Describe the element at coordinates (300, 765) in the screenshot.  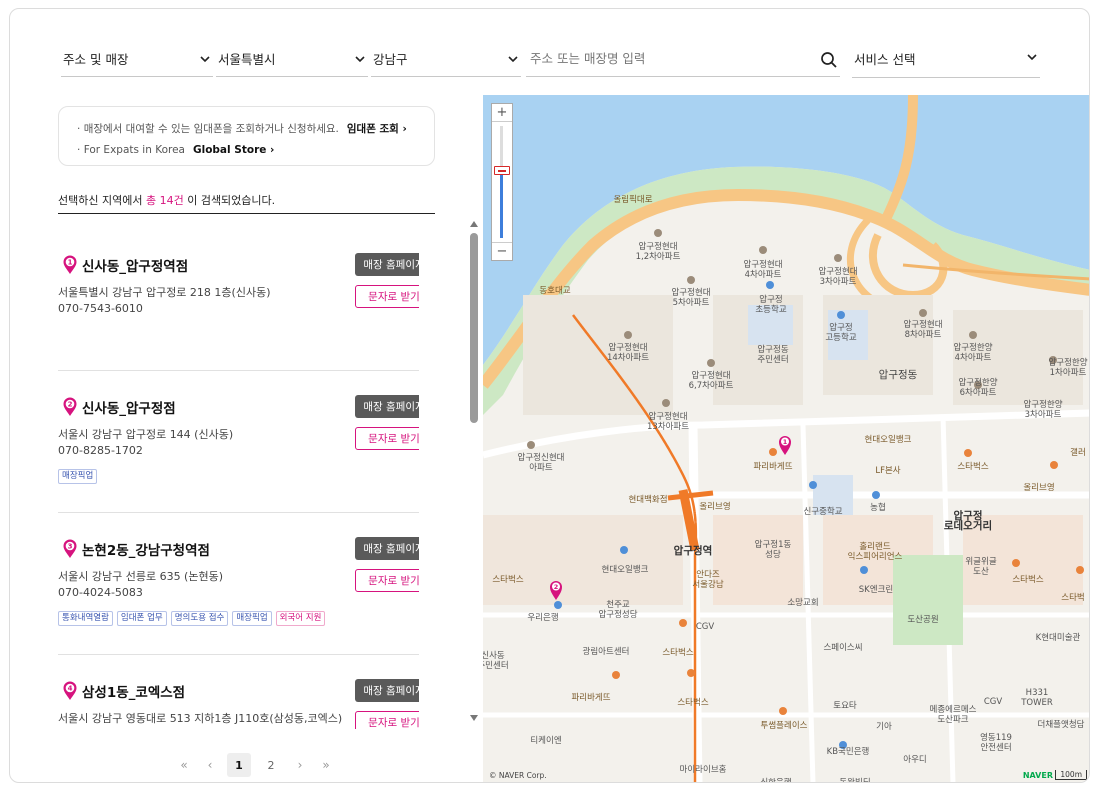
I see `next-page-button: ›` at that location.